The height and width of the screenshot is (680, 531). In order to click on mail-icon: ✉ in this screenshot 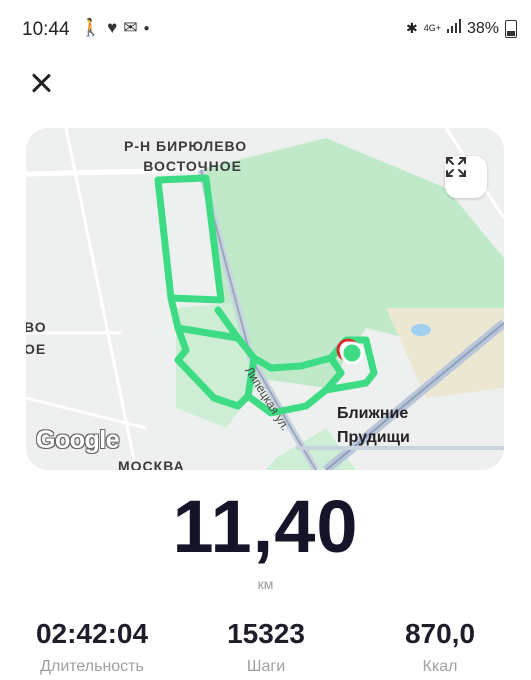, I will do `click(130, 27)`.